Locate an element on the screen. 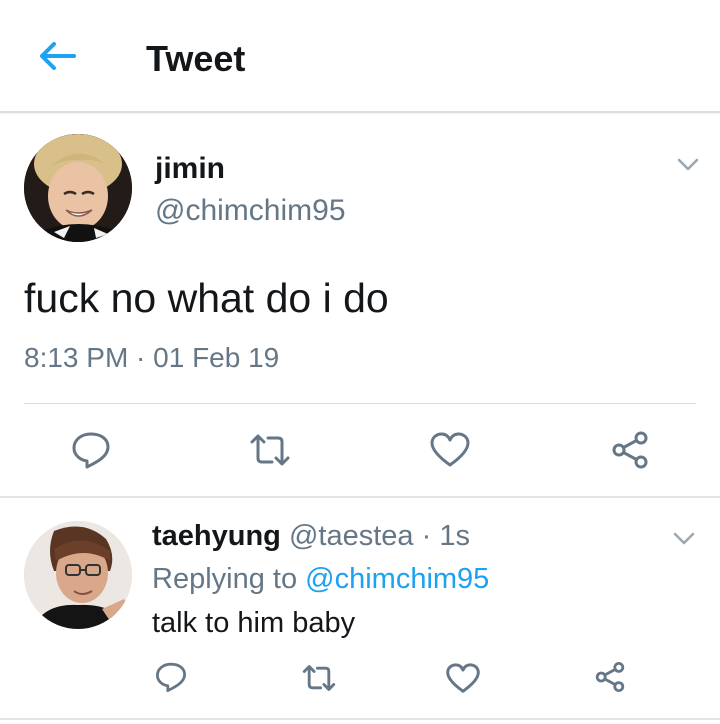 The width and height of the screenshot is (720, 724). replying-to: Replying to @chimchim95 is located at coordinates (320, 579).